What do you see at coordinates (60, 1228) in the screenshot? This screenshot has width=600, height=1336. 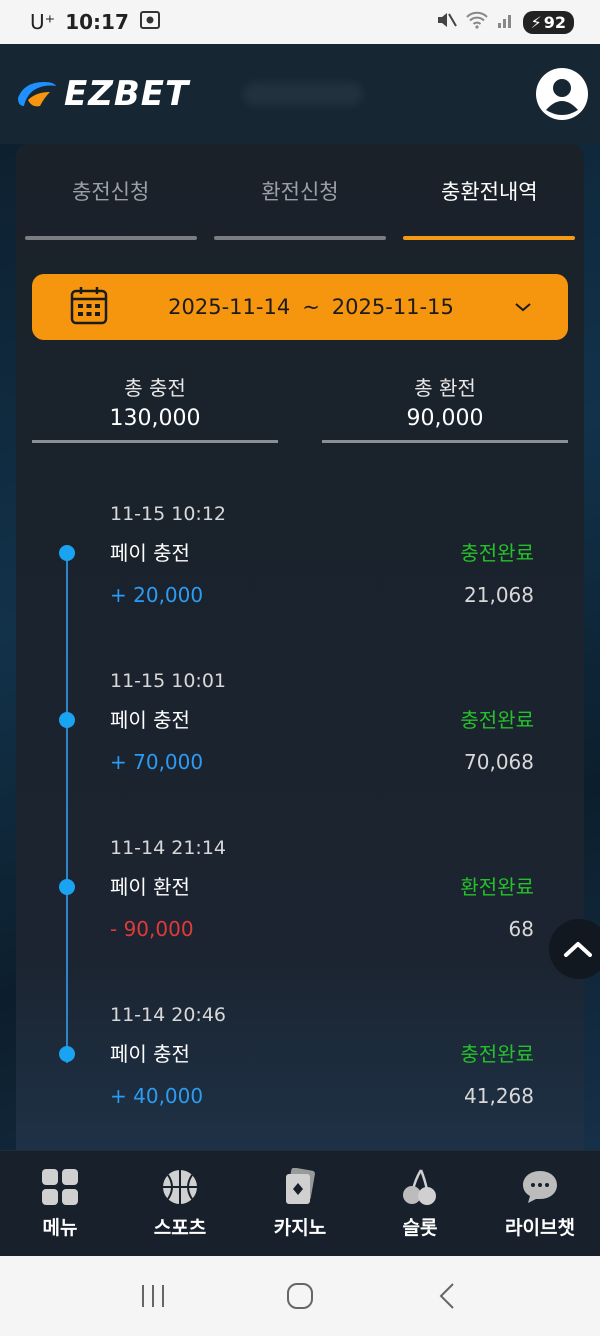 I see `nav-label: 메뉴` at bounding box center [60, 1228].